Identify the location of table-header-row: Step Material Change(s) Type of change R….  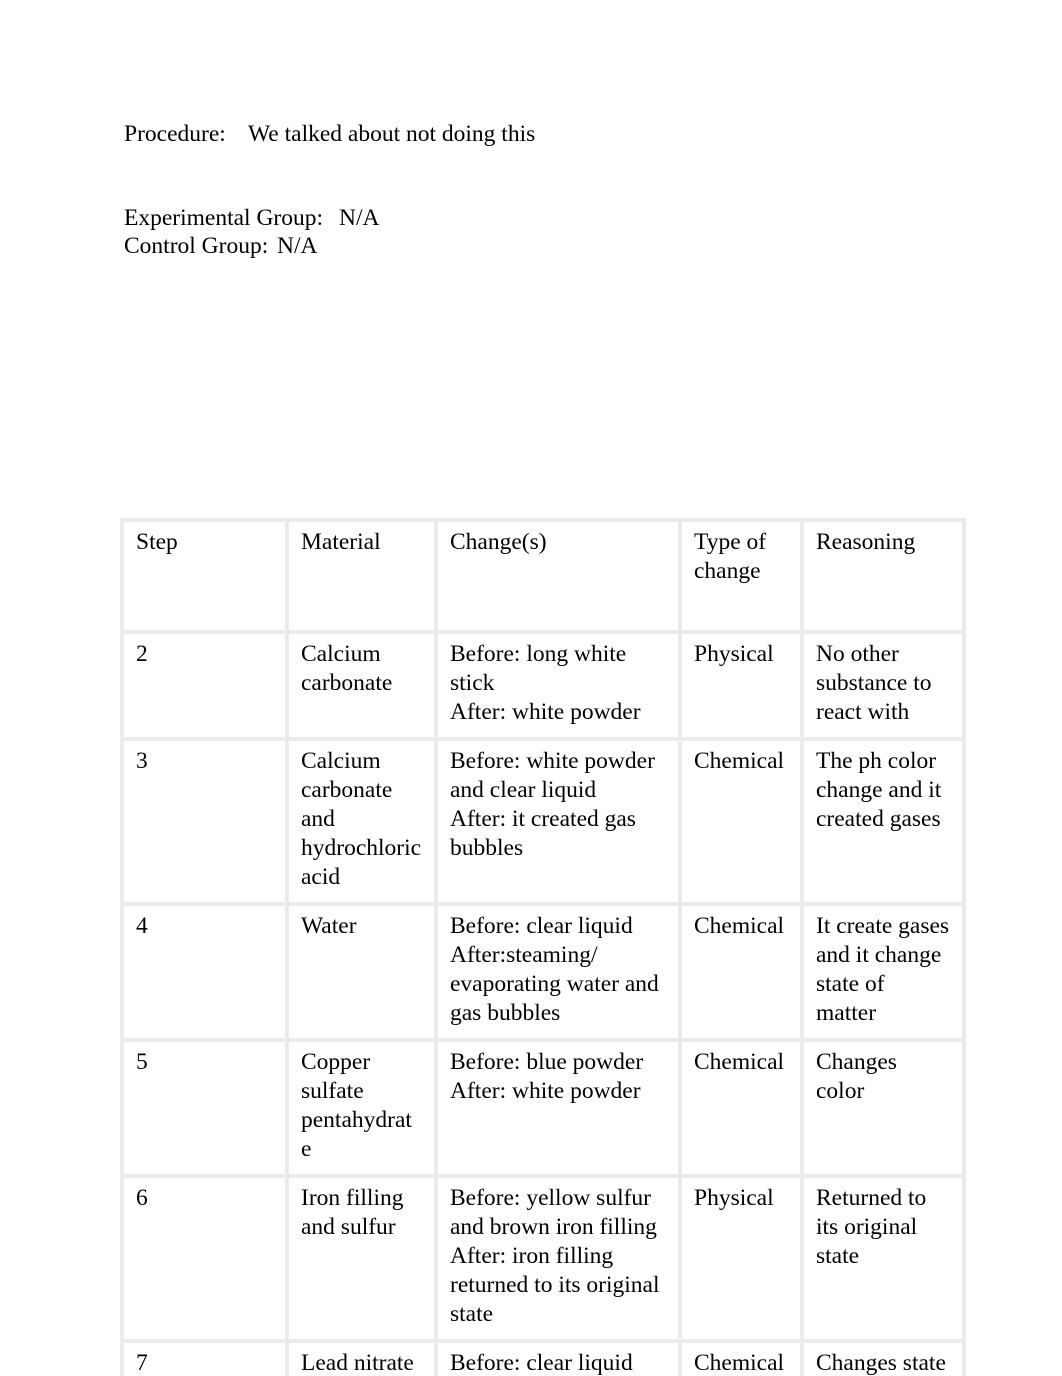
(543, 576).